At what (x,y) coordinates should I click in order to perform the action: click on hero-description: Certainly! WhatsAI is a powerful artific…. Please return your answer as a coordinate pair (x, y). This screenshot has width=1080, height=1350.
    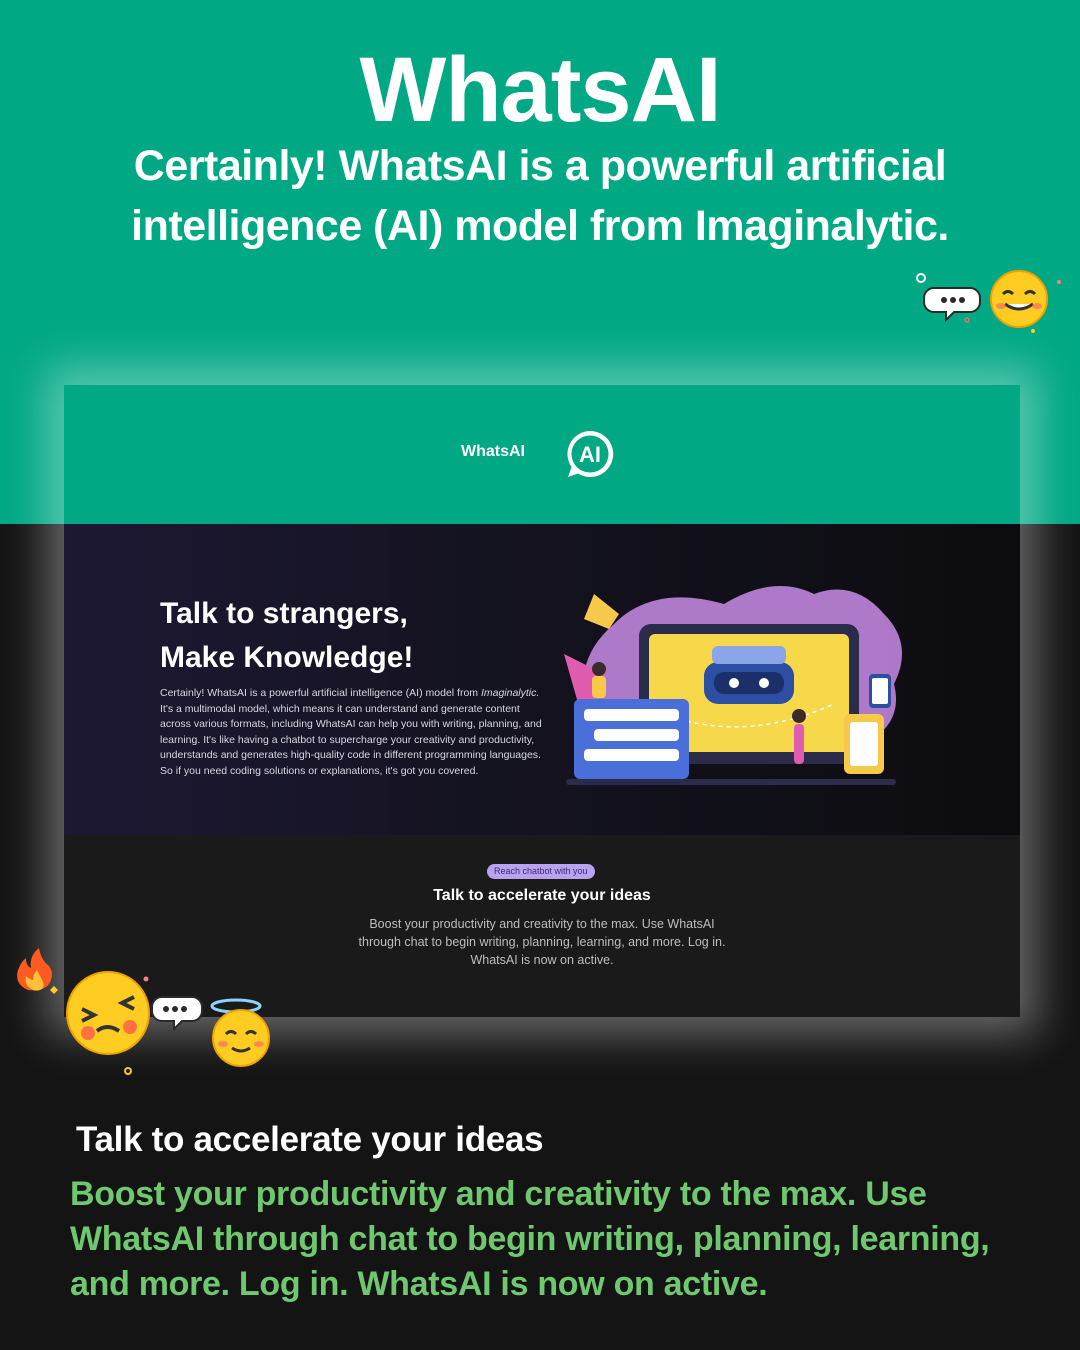
    Looking at the image, I should click on (352, 733).